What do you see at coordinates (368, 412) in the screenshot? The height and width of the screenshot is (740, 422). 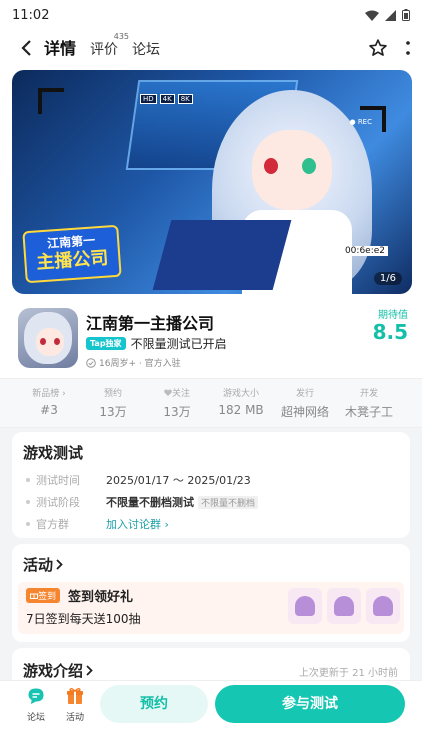 I see `stat-value: 木凳子工` at bounding box center [368, 412].